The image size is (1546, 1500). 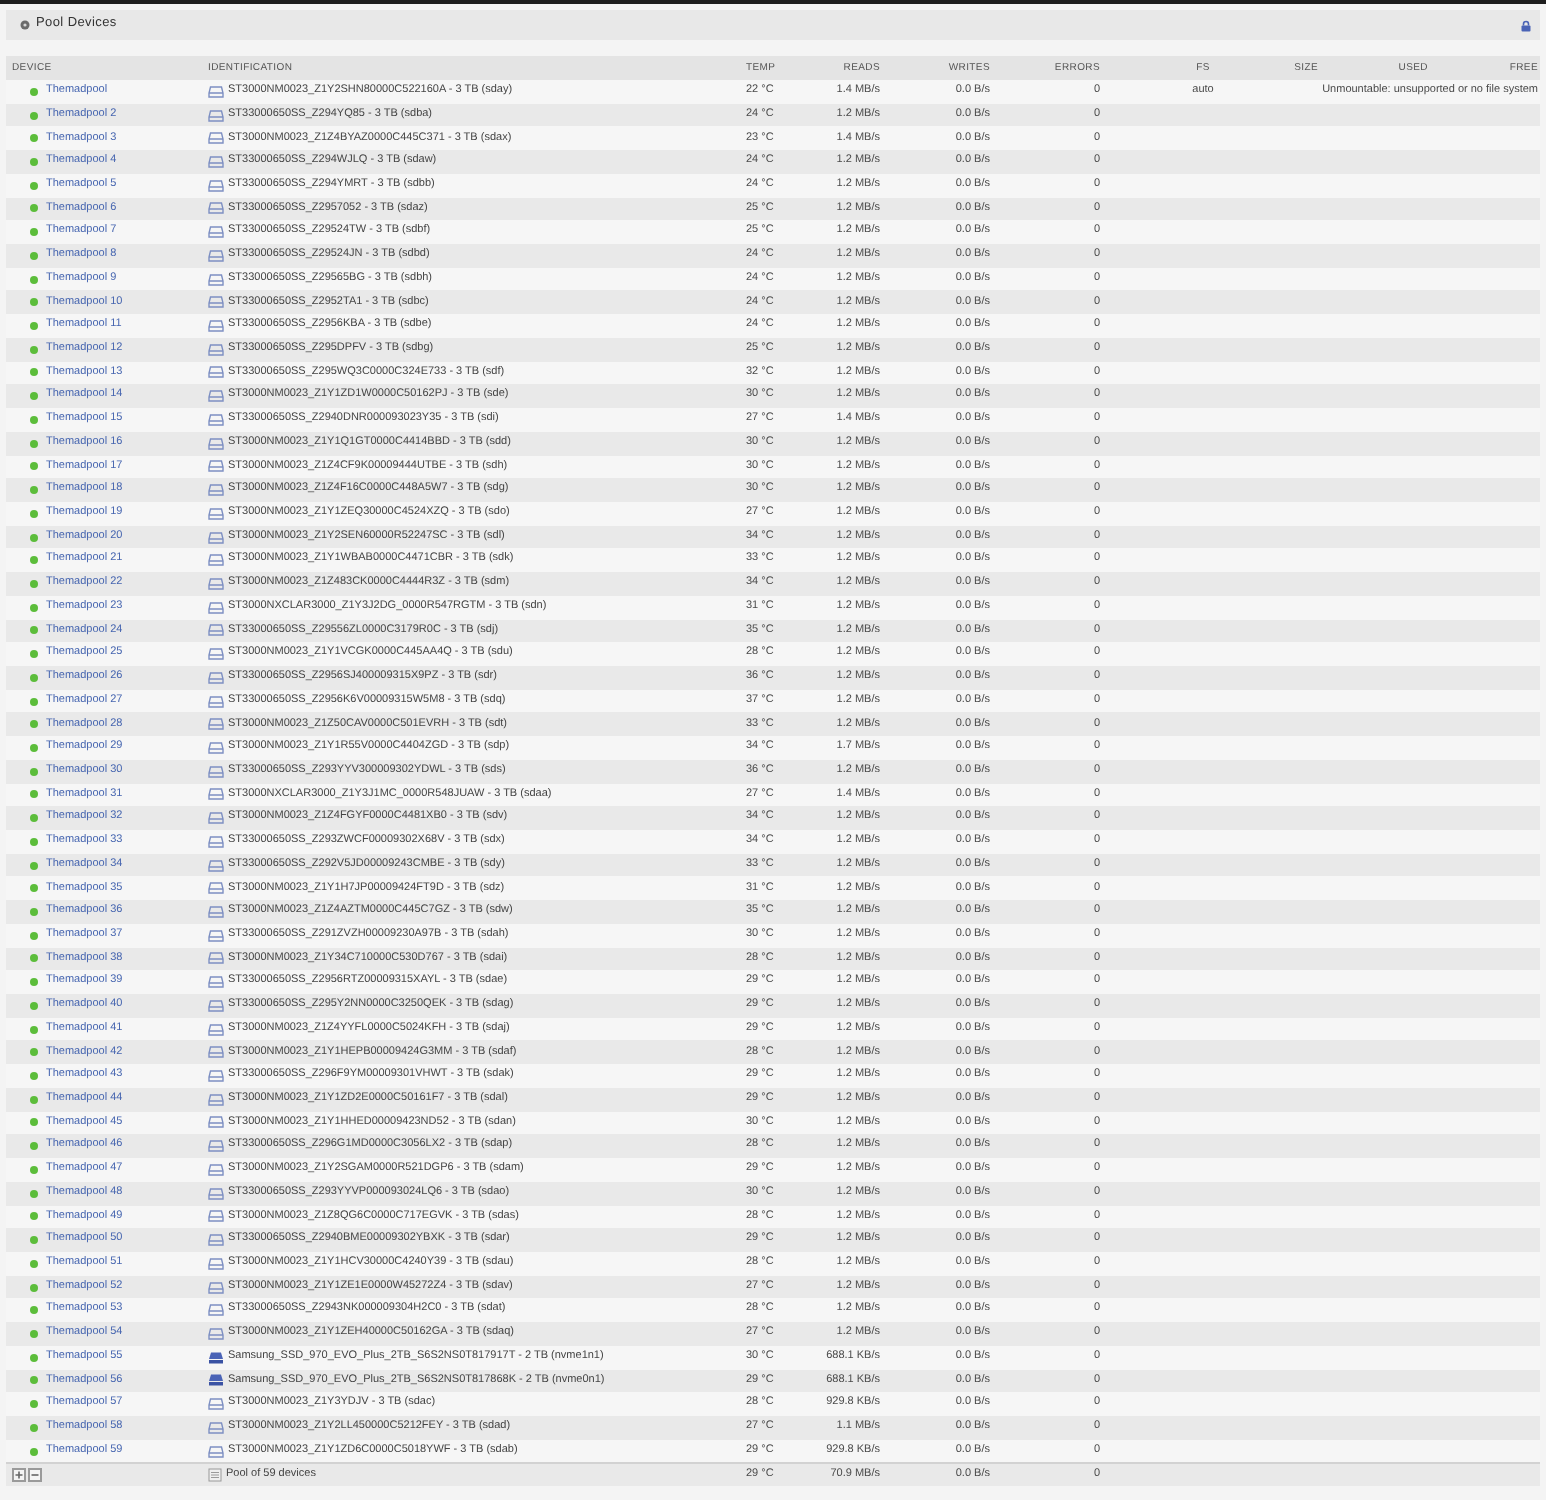 What do you see at coordinates (35, 1475) in the screenshot?
I see `collapse-button` at bounding box center [35, 1475].